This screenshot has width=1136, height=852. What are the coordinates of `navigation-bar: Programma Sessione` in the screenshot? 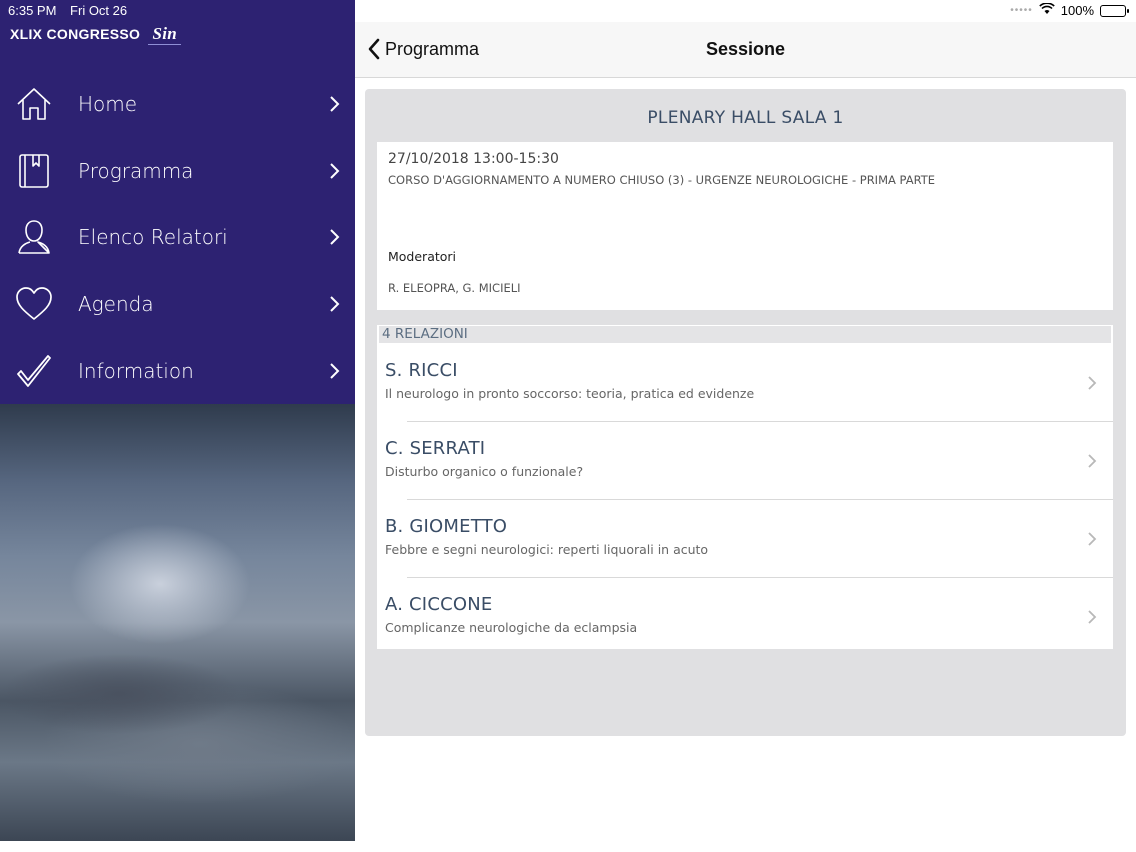 It's located at (745, 50).